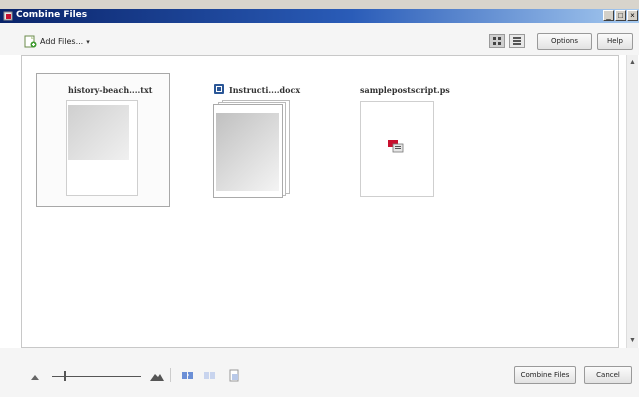 The image size is (639, 397). I want to click on add-files-button: Add Files... ▾, so click(57, 41).